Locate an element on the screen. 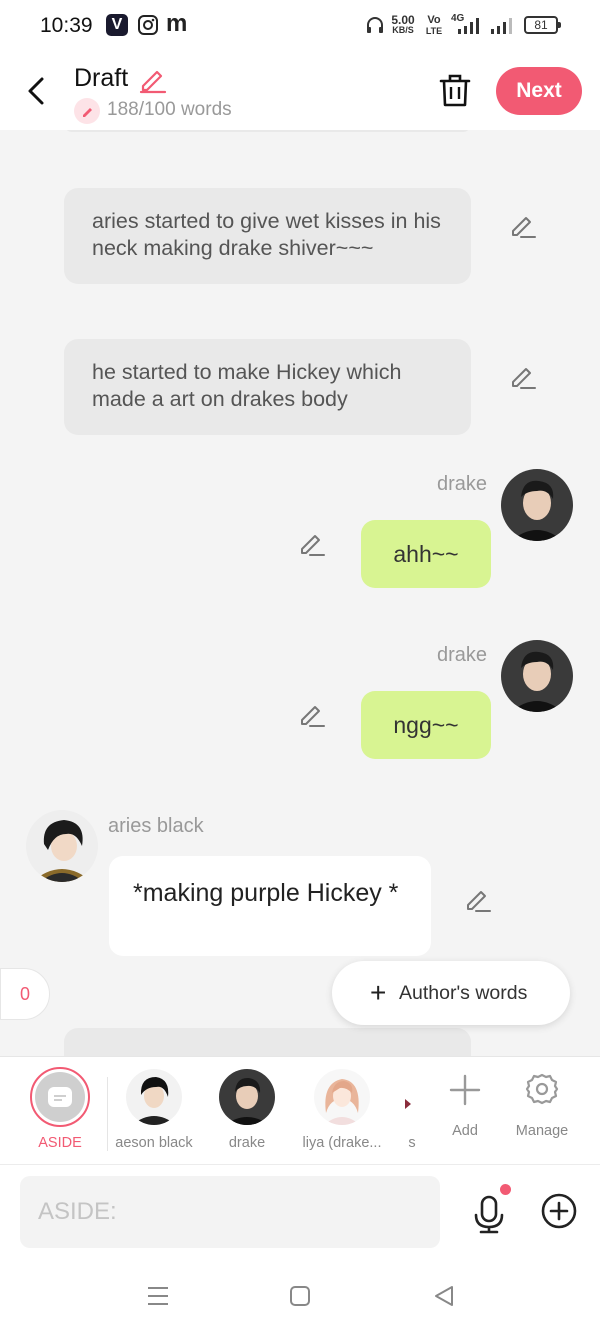  chat-bubble-right: ngg~~ is located at coordinates (426, 725).